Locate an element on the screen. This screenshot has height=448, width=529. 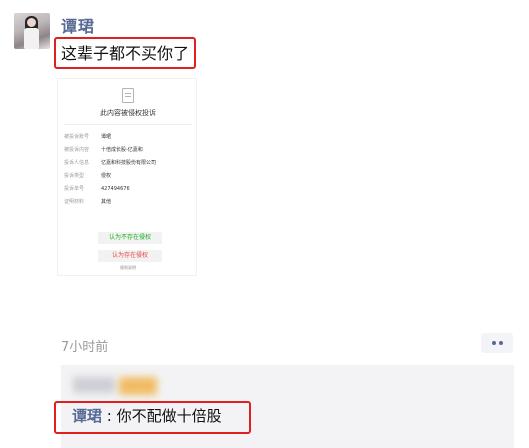
info-label: 被投诉内容 is located at coordinates (77, 150).